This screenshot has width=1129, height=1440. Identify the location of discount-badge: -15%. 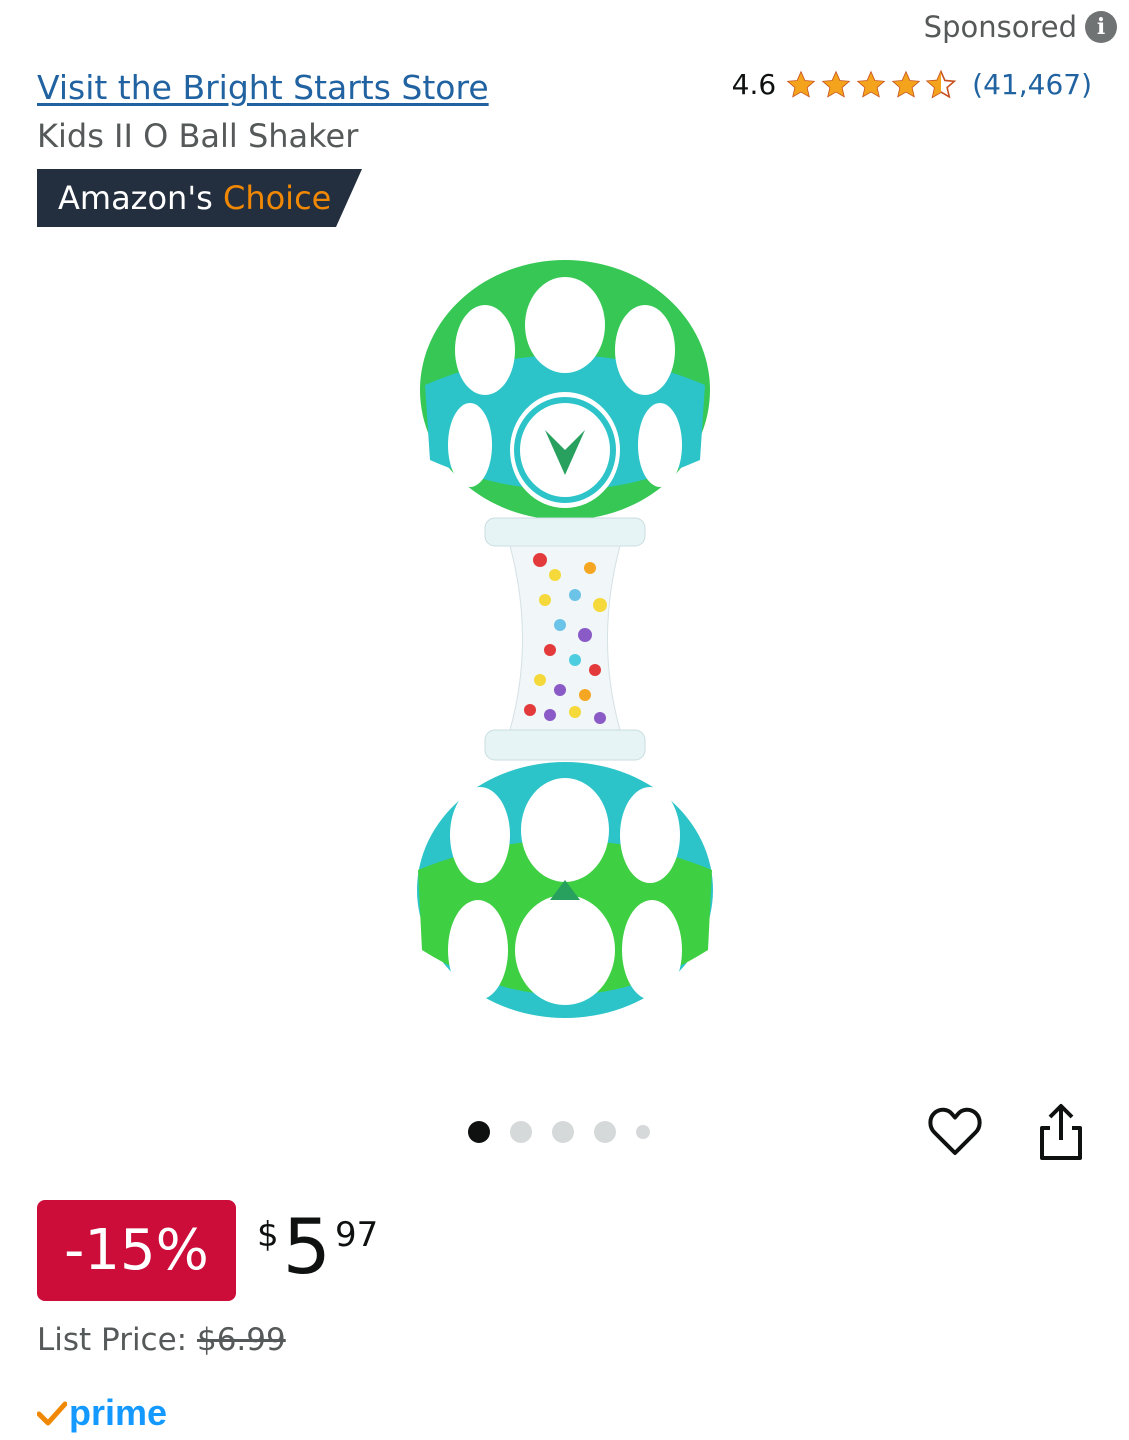
(136, 1250).